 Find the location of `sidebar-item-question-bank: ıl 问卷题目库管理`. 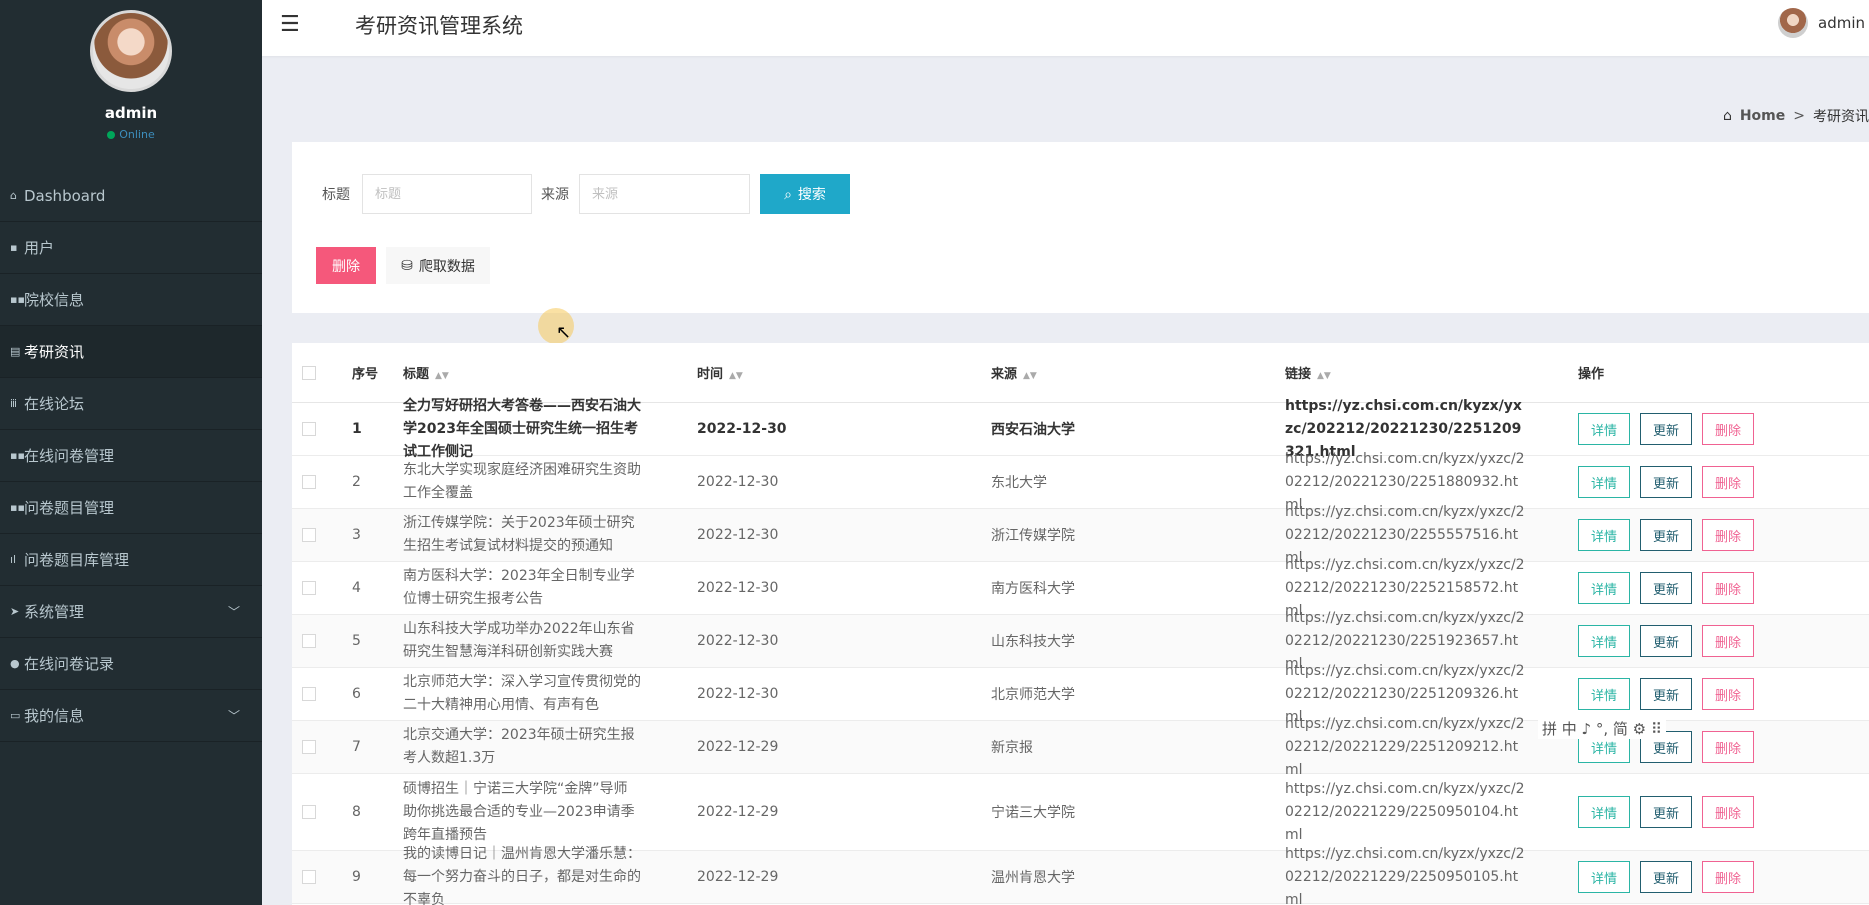

sidebar-item-question-bank: ıl 问卷题目库管理 is located at coordinates (131, 560).